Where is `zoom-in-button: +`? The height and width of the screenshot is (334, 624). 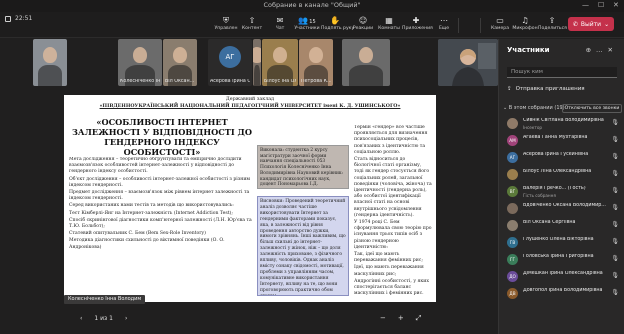 zoom-in-button: + is located at coordinates (401, 318).